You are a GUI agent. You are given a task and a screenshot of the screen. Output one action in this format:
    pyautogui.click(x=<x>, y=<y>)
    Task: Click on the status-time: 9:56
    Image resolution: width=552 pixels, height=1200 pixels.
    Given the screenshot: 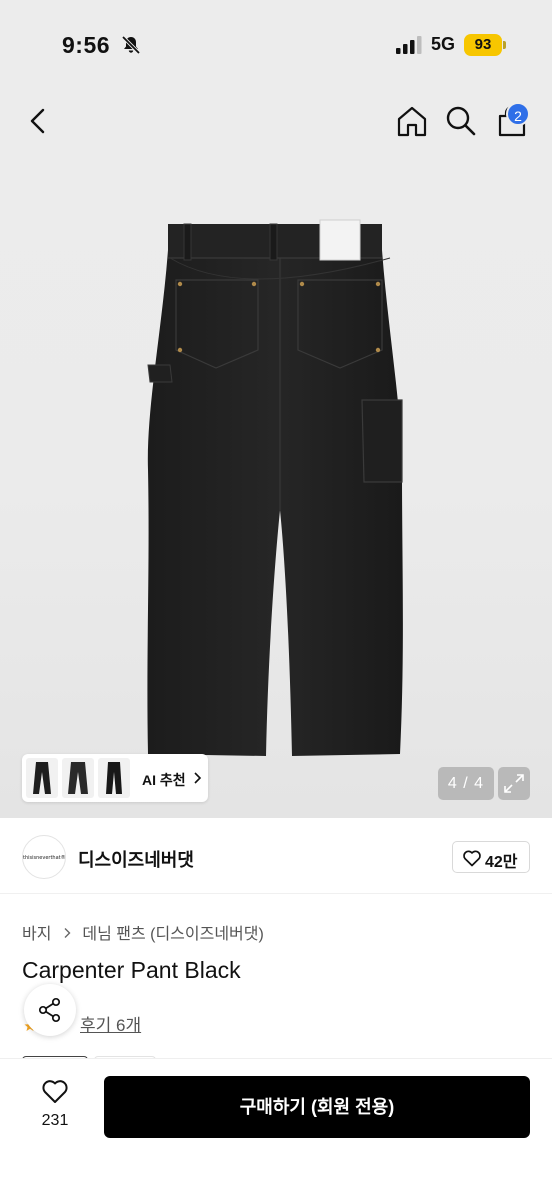 What is the action you would take?
    pyautogui.click(x=86, y=45)
    